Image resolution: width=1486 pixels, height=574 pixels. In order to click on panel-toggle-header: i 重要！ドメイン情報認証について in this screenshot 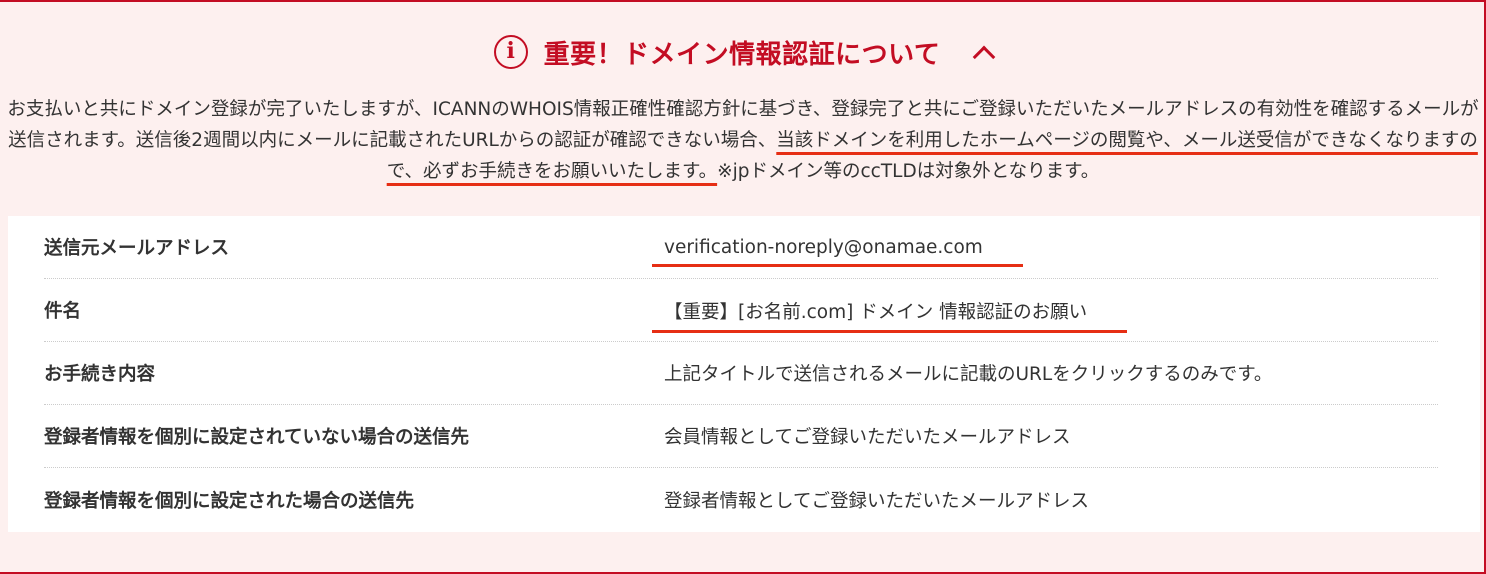, I will do `click(743, 52)`.